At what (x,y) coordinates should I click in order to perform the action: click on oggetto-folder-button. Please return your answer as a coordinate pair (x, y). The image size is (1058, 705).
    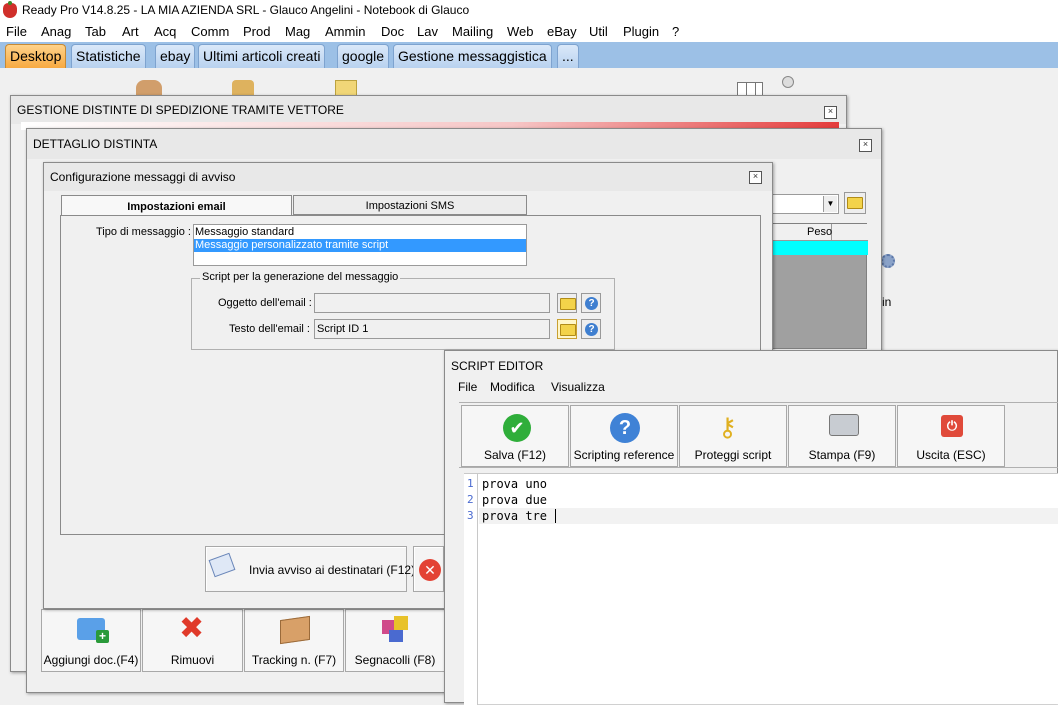
    Looking at the image, I should click on (567, 303).